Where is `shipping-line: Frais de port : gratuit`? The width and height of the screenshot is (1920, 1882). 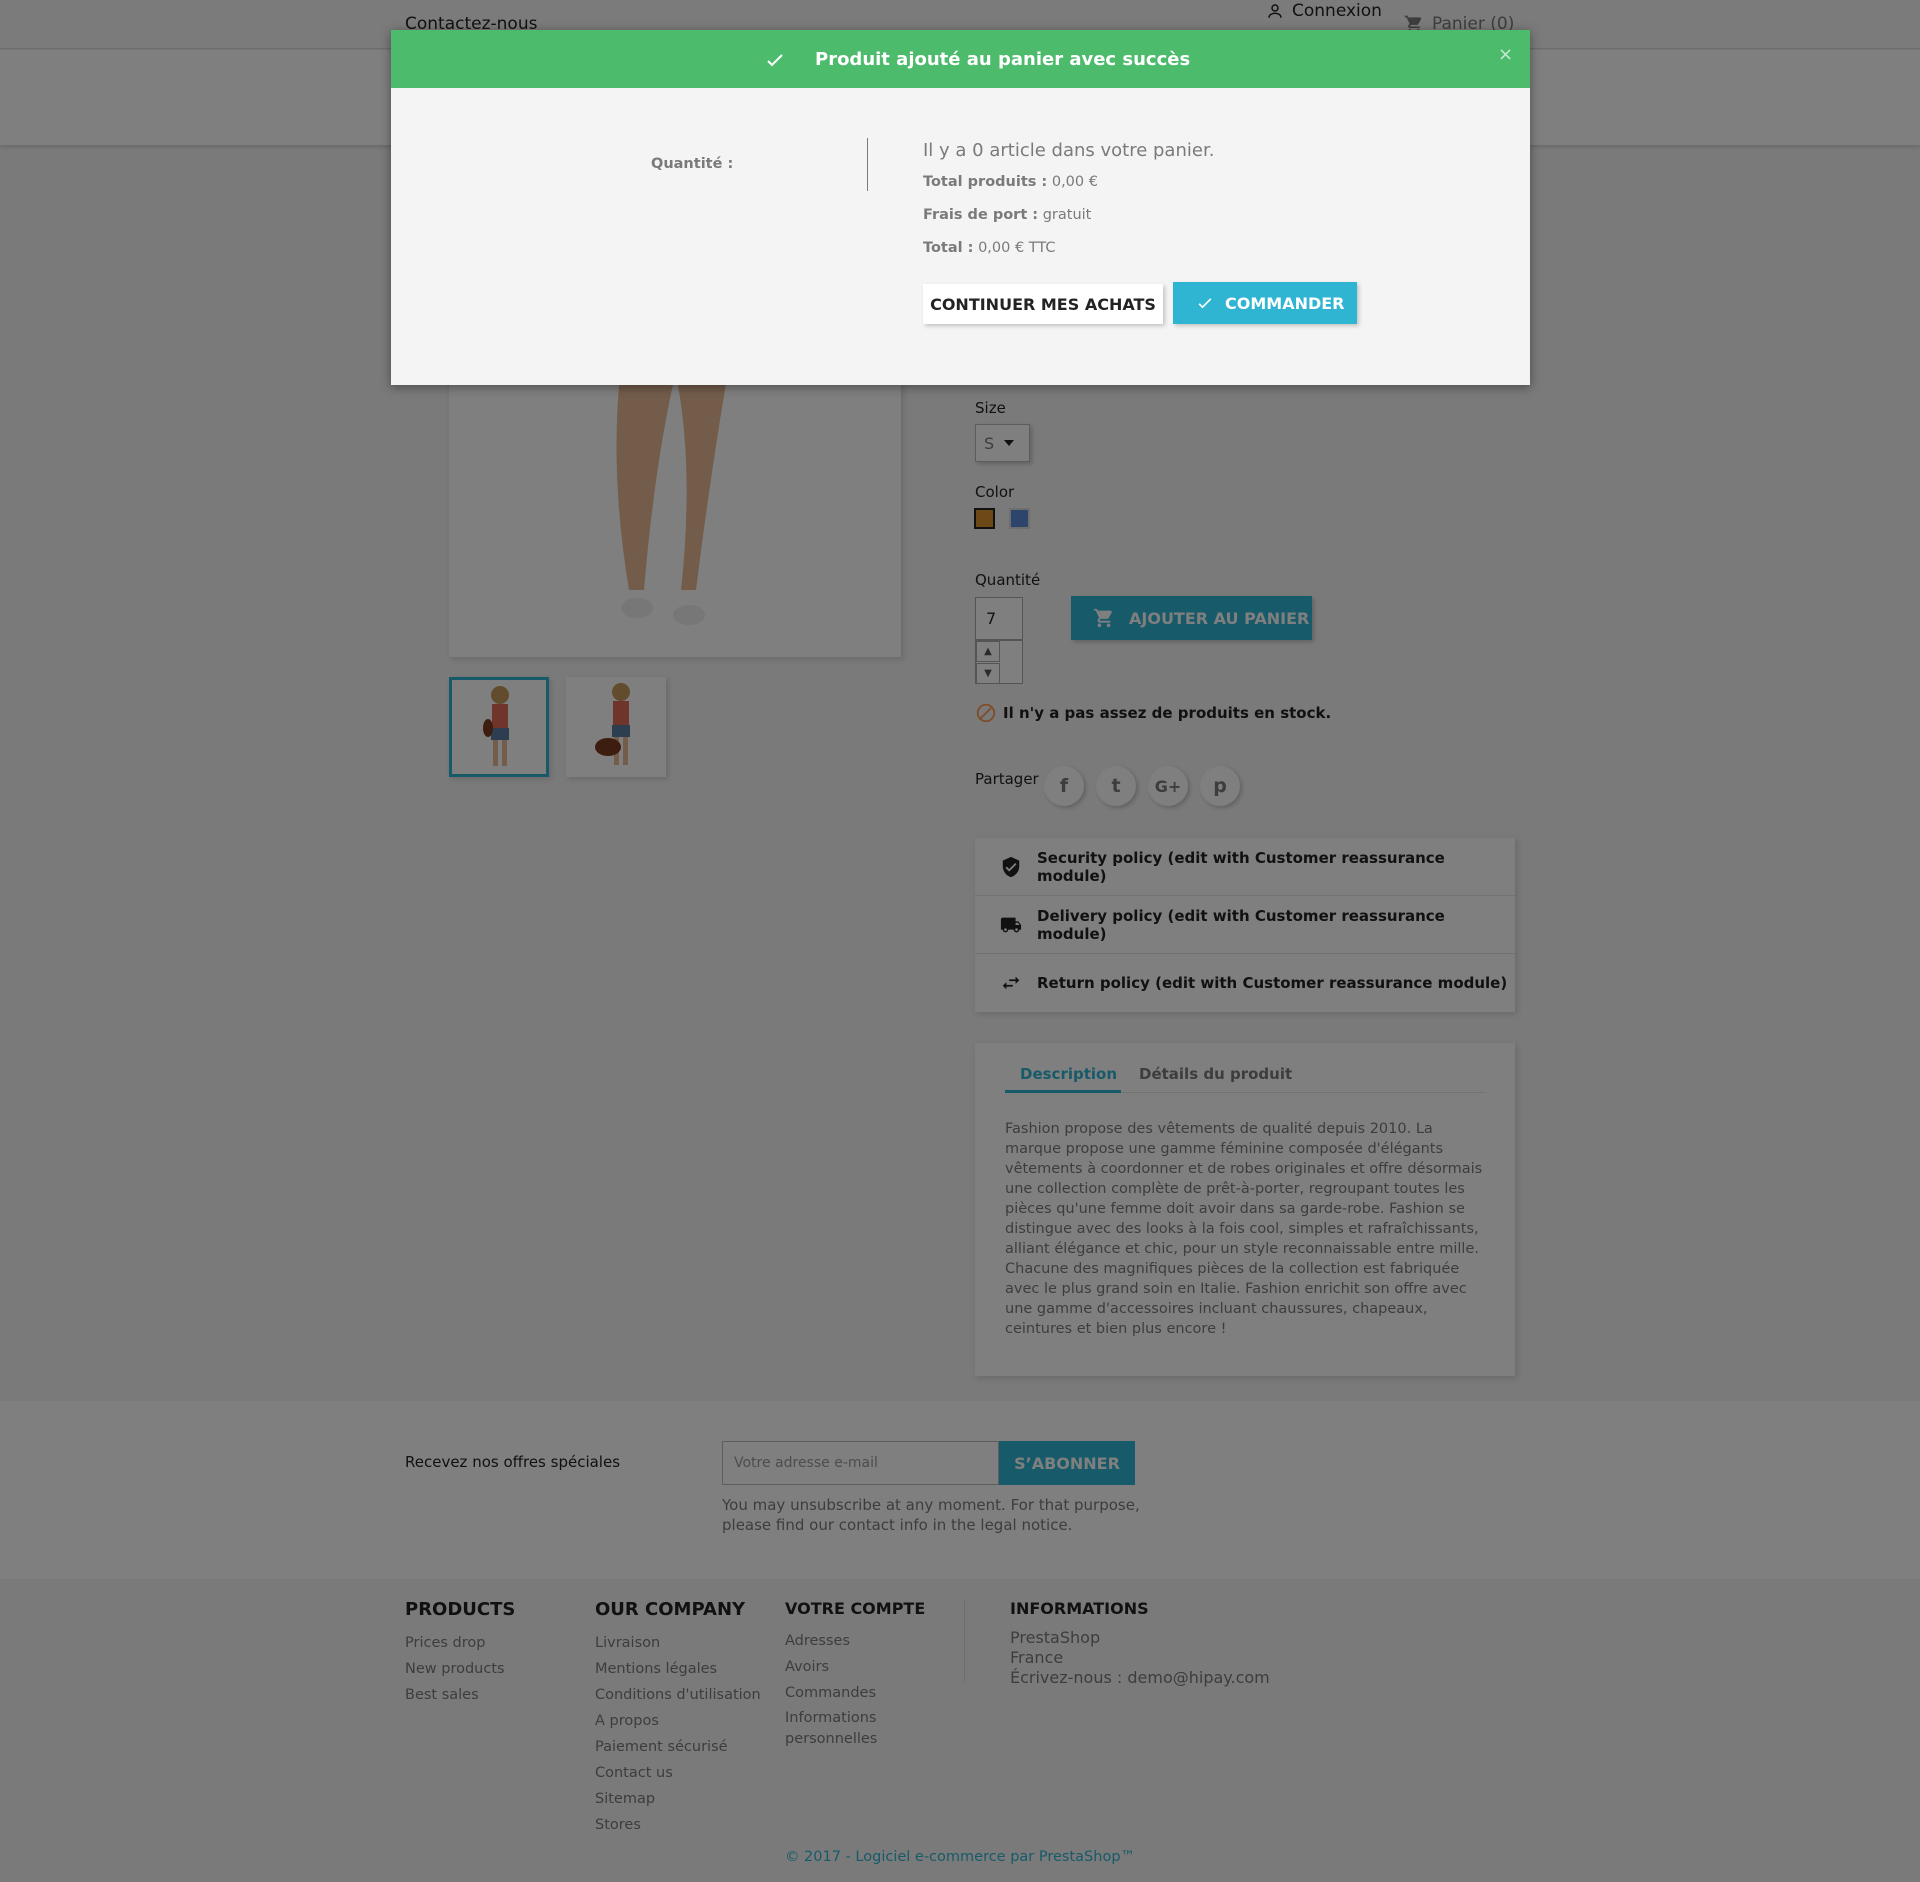
shipping-line: Frais de port : gratuit is located at coordinates (1068, 215).